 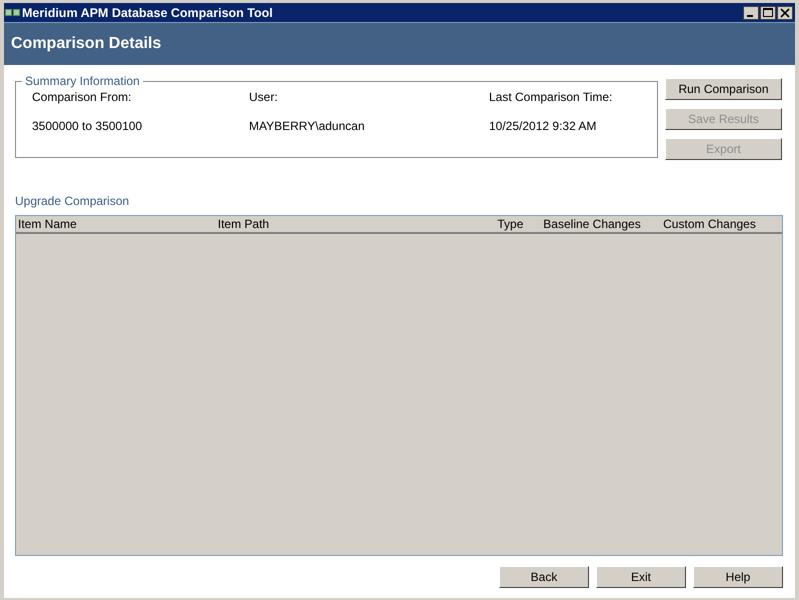 I want to click on maximize-icon, so click(x=768, y=13).